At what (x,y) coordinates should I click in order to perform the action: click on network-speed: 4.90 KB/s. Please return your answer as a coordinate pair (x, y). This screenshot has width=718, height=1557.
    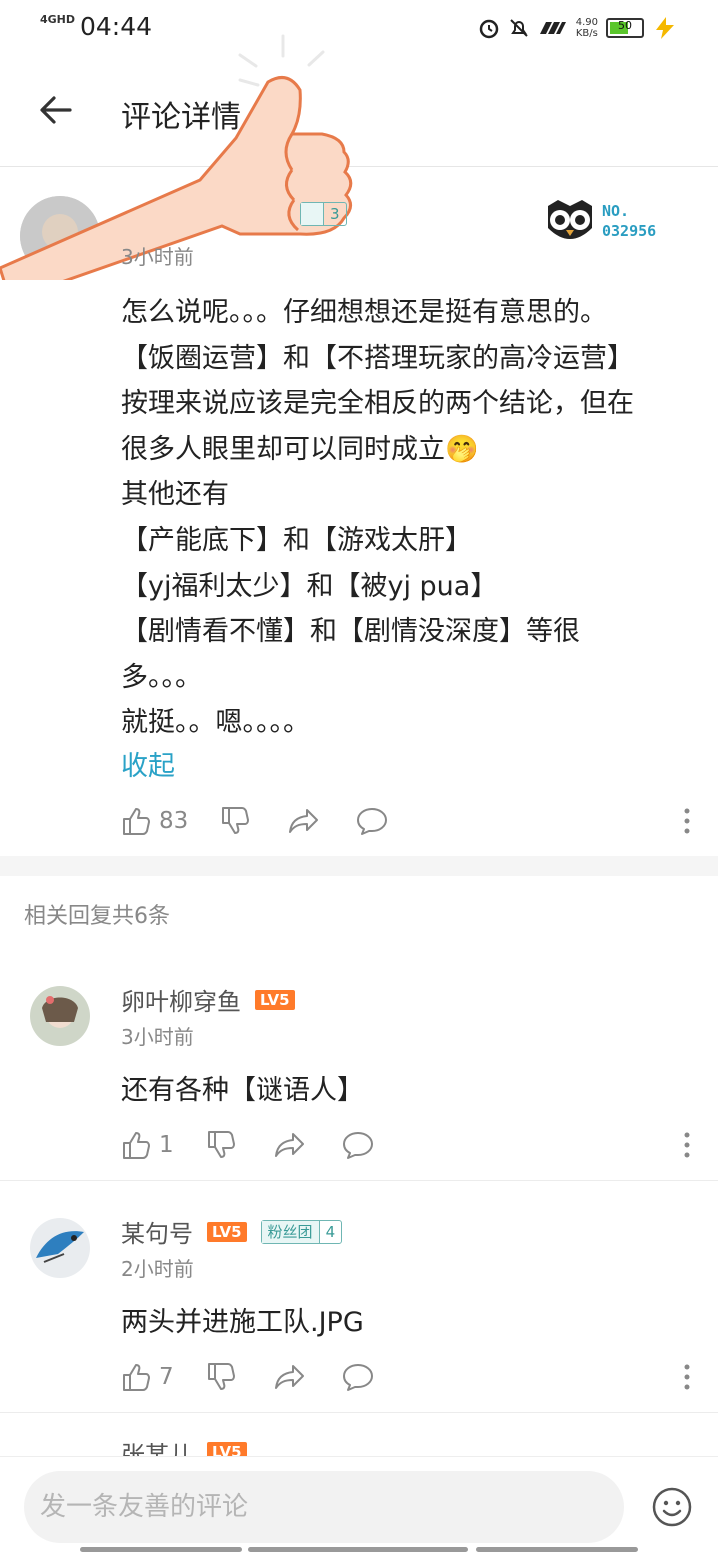
    Looking at the image, I should click on (586, 28).